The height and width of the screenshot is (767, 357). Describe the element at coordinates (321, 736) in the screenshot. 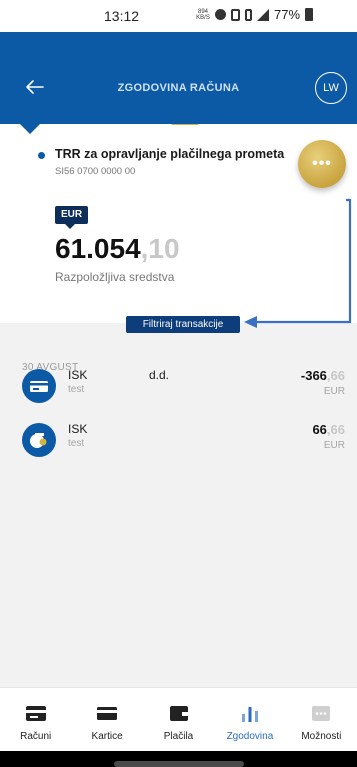

I see `nav-label: Možnosti` at that location.